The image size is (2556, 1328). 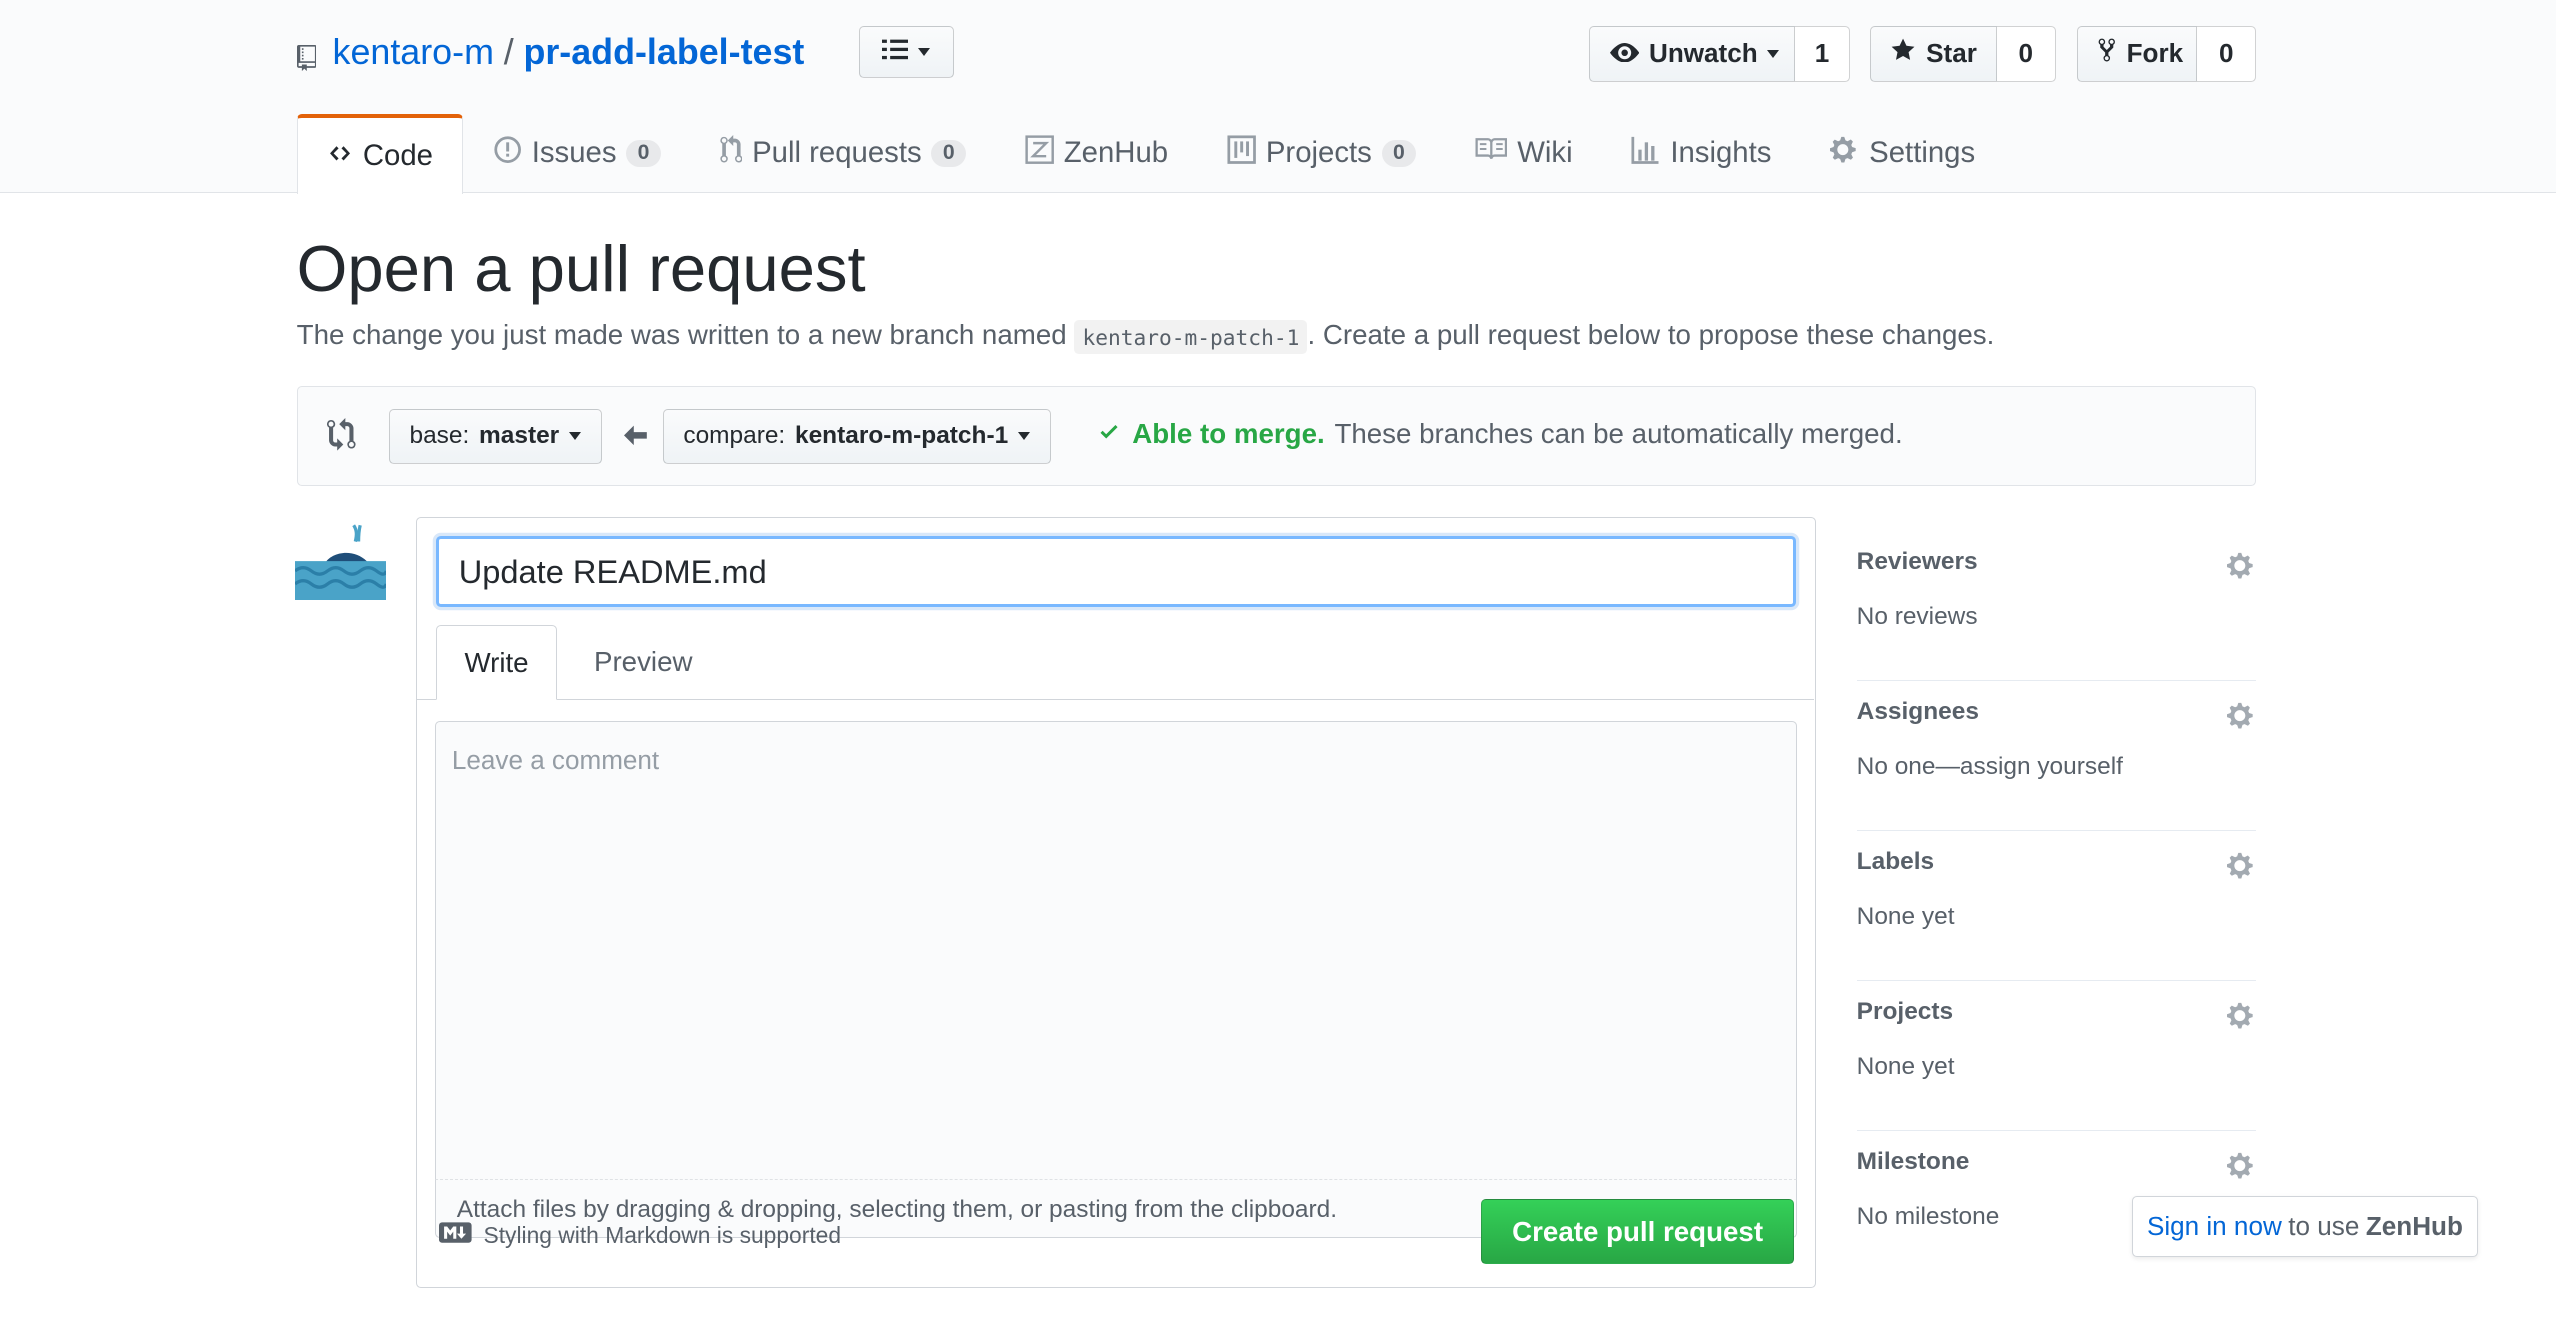 I want to click on tab-zenhub: ZenHub, so click(x=1096, y=153).